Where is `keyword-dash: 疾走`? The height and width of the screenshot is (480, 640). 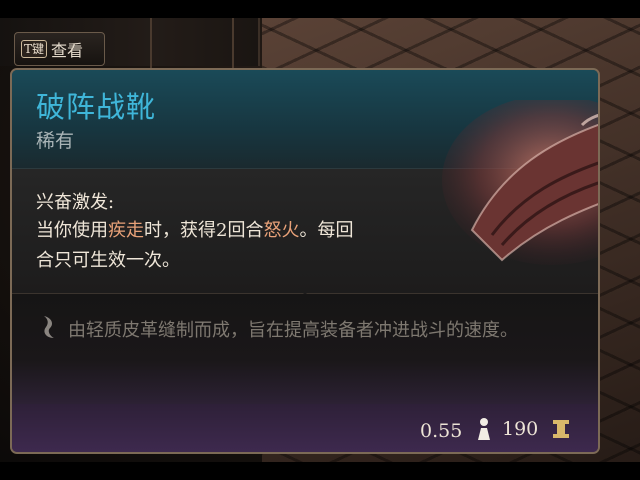
keyword-dash: 疾走 is located at coordinates (126, 230).